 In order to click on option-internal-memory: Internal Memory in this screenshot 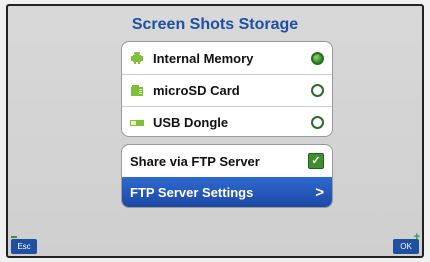, I will do `click(227, 58)`.